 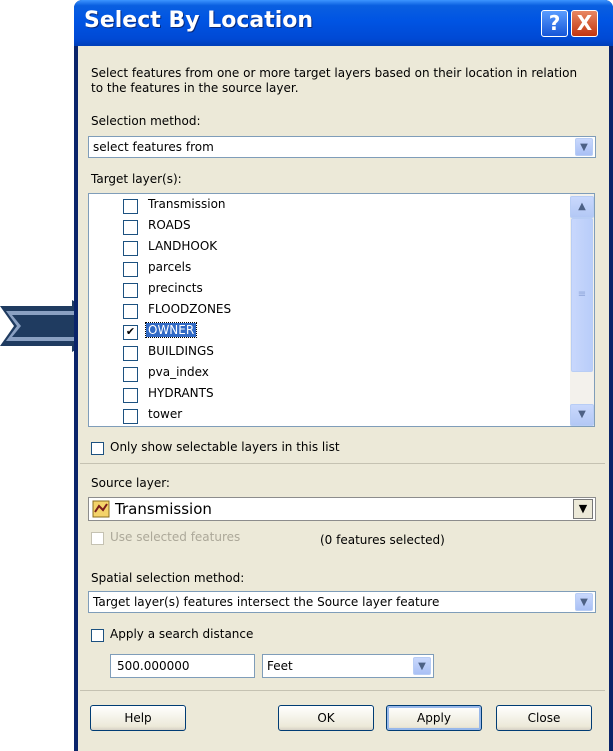 What do you see at coordinates (584, 23) in the screenshot?
I see `title-close-button: X` at bounding box center [584, 23].